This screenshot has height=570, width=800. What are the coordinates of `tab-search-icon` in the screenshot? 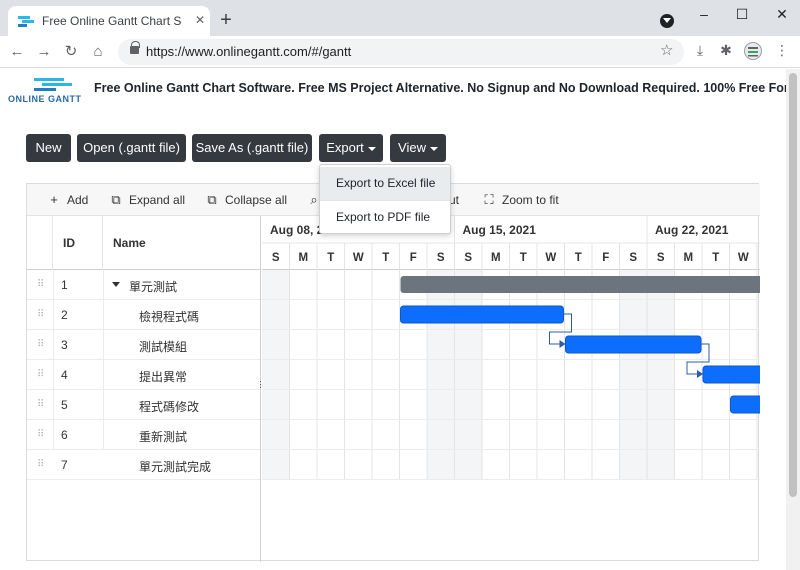 It's located at (667, 21).